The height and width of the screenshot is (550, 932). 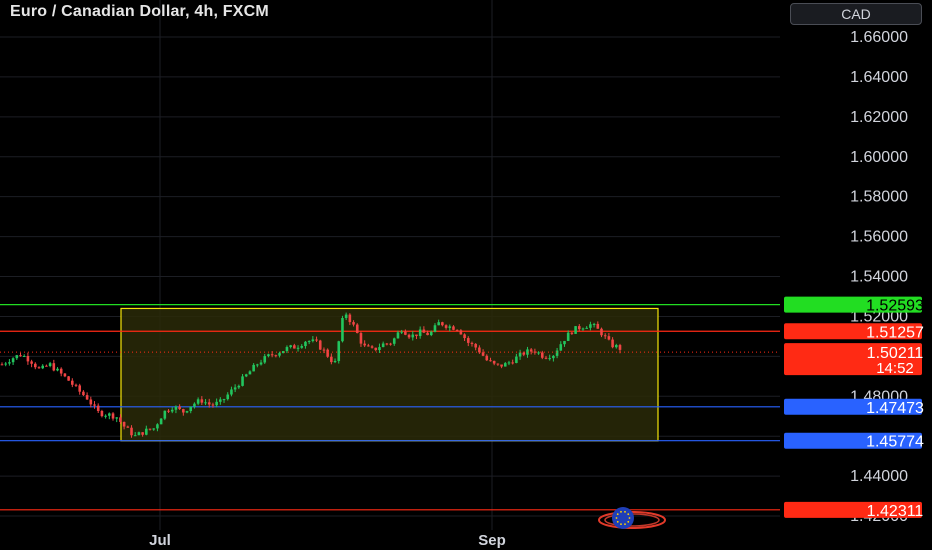 I want to click on price-tag-label: 1.42311, so click(x=895, y=511).